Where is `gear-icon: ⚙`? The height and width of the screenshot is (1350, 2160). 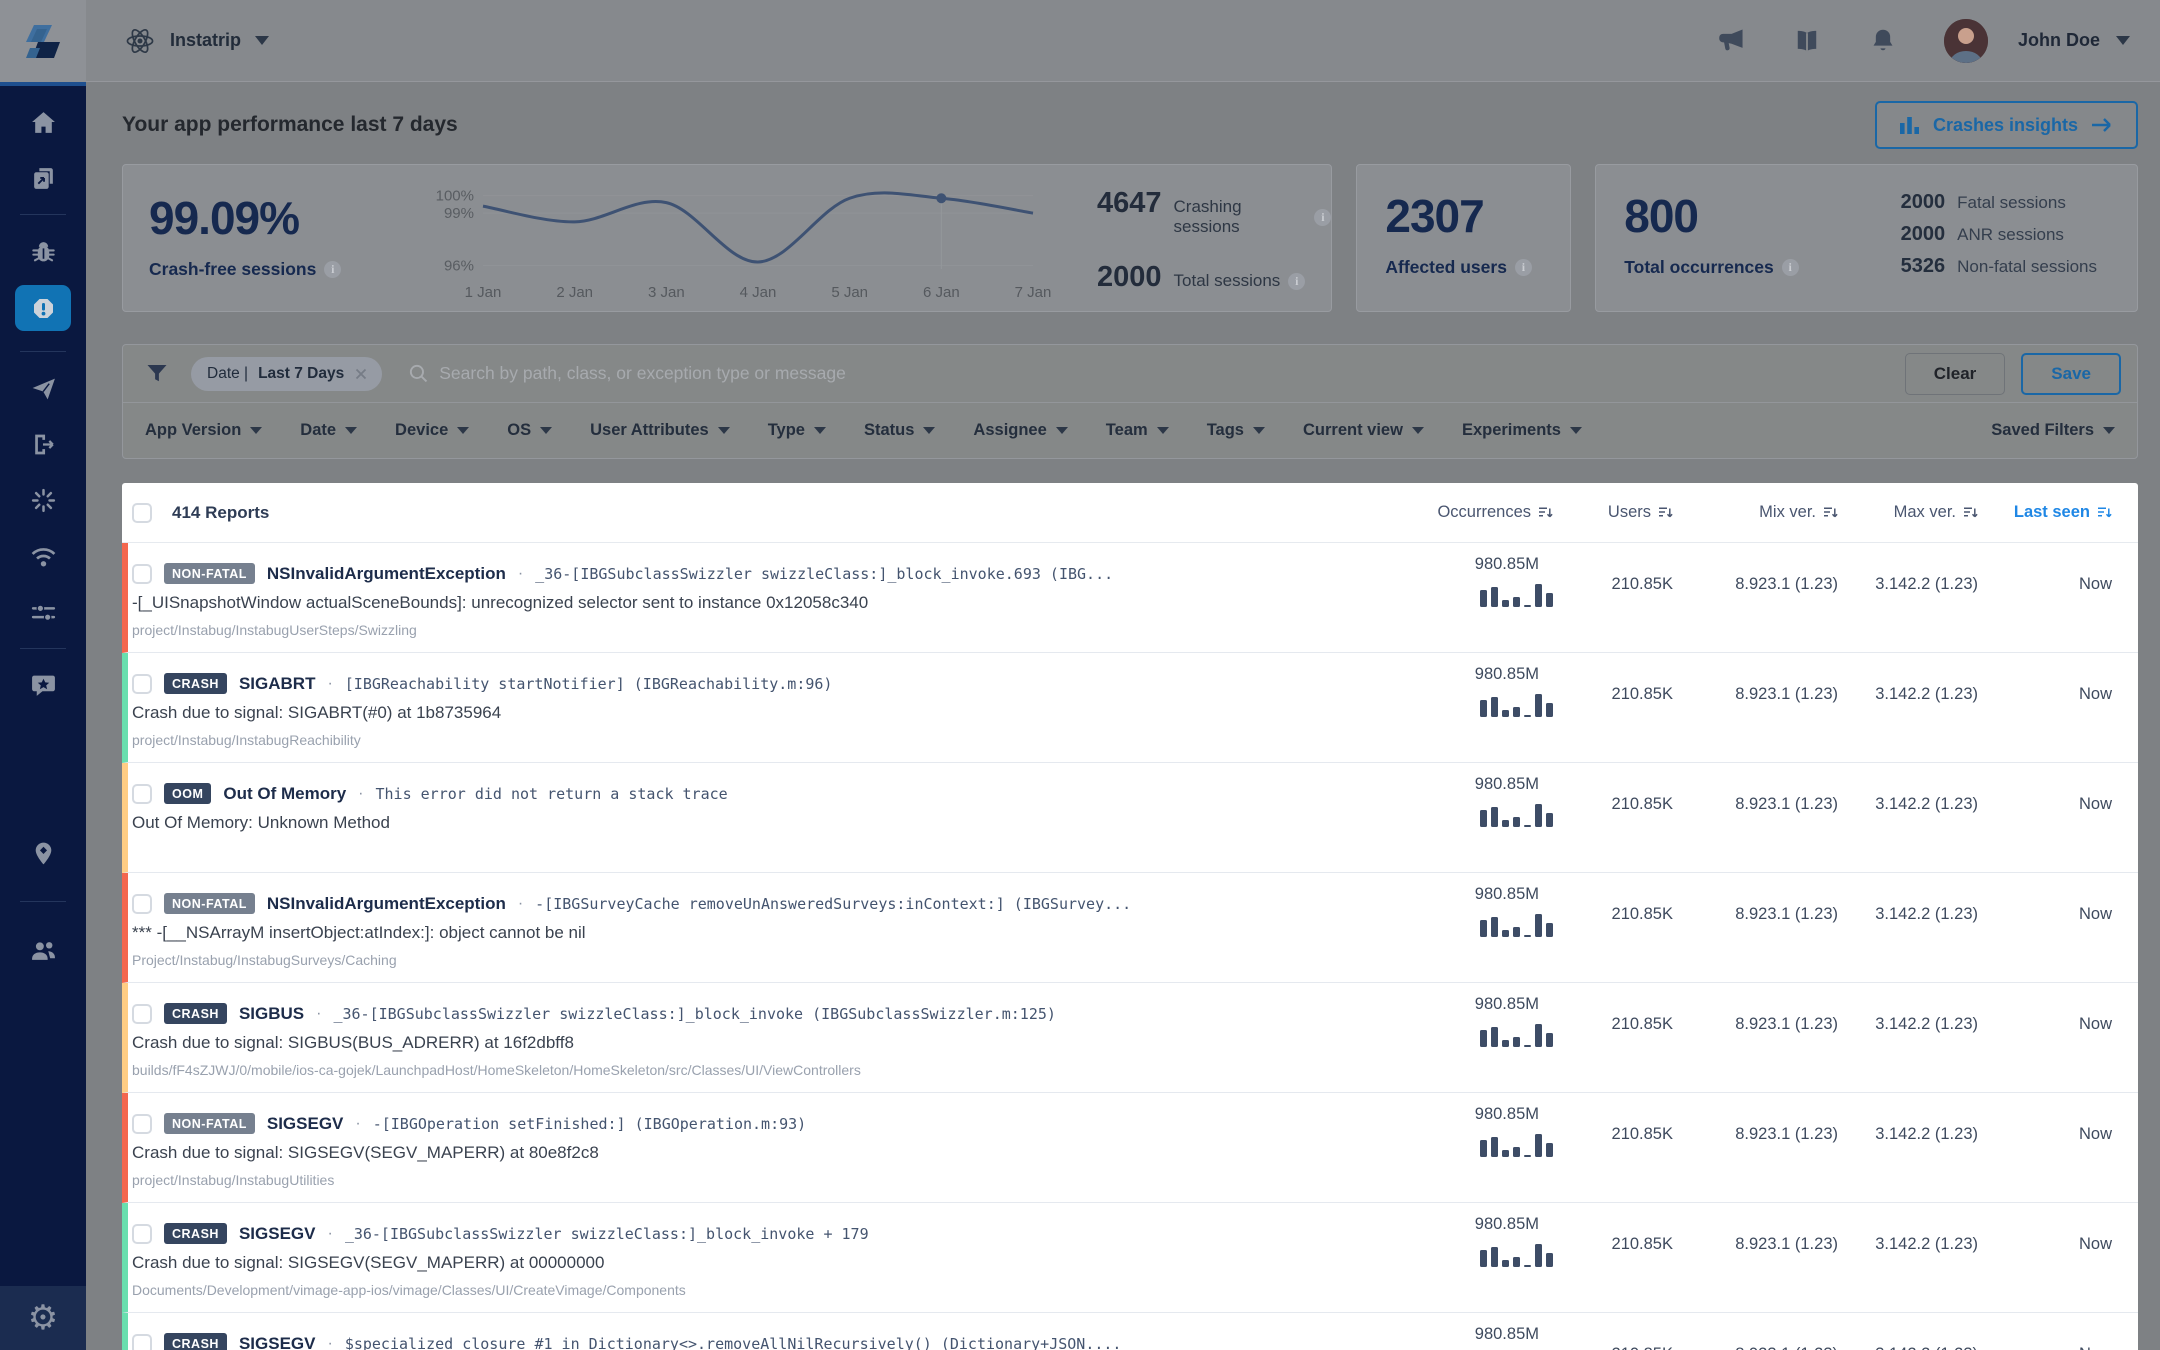 gear-icon: ⚙ is located at coordinates (43, 1318).